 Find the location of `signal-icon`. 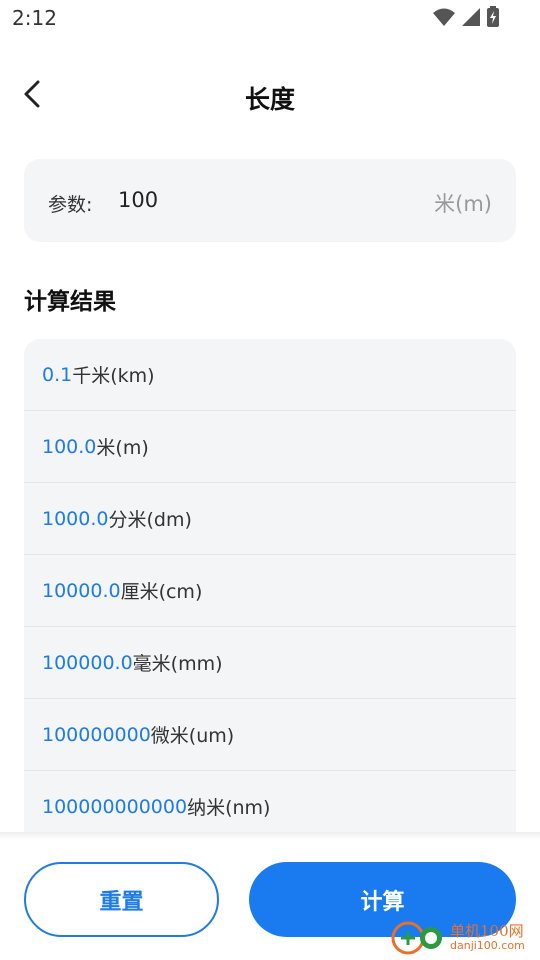

signal-icon is located at coordinates (471, 19).